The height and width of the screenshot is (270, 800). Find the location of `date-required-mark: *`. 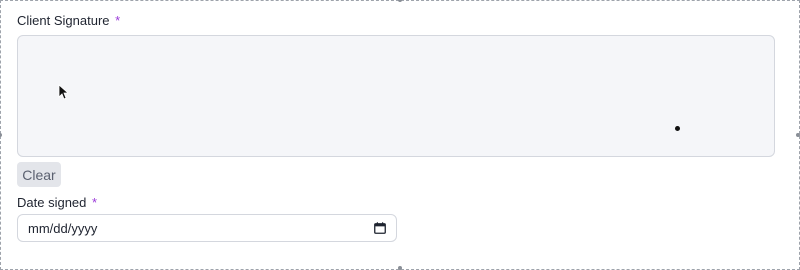

date-required-mark: * is located at coordinates (95, 202).